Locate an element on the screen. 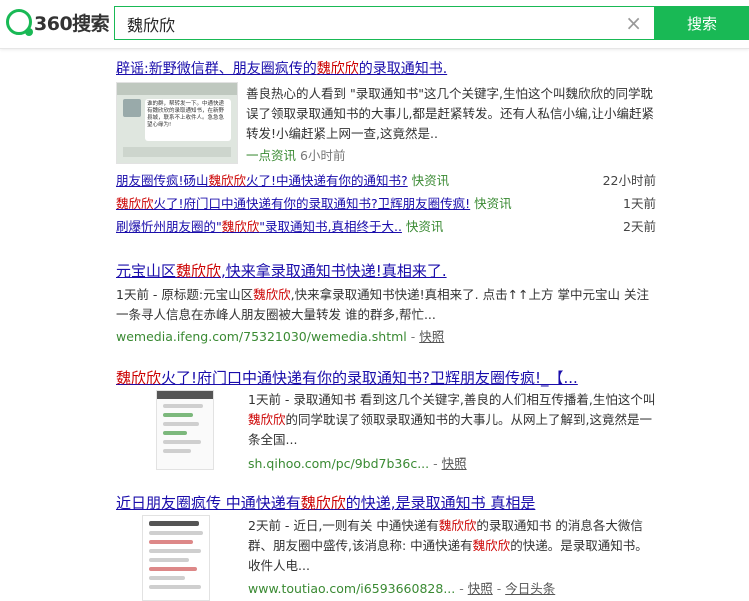 The height and width of the screenshot is (601, 749). news-headline-highlight: 魏欣欣 is located at coordinates (337, 69).